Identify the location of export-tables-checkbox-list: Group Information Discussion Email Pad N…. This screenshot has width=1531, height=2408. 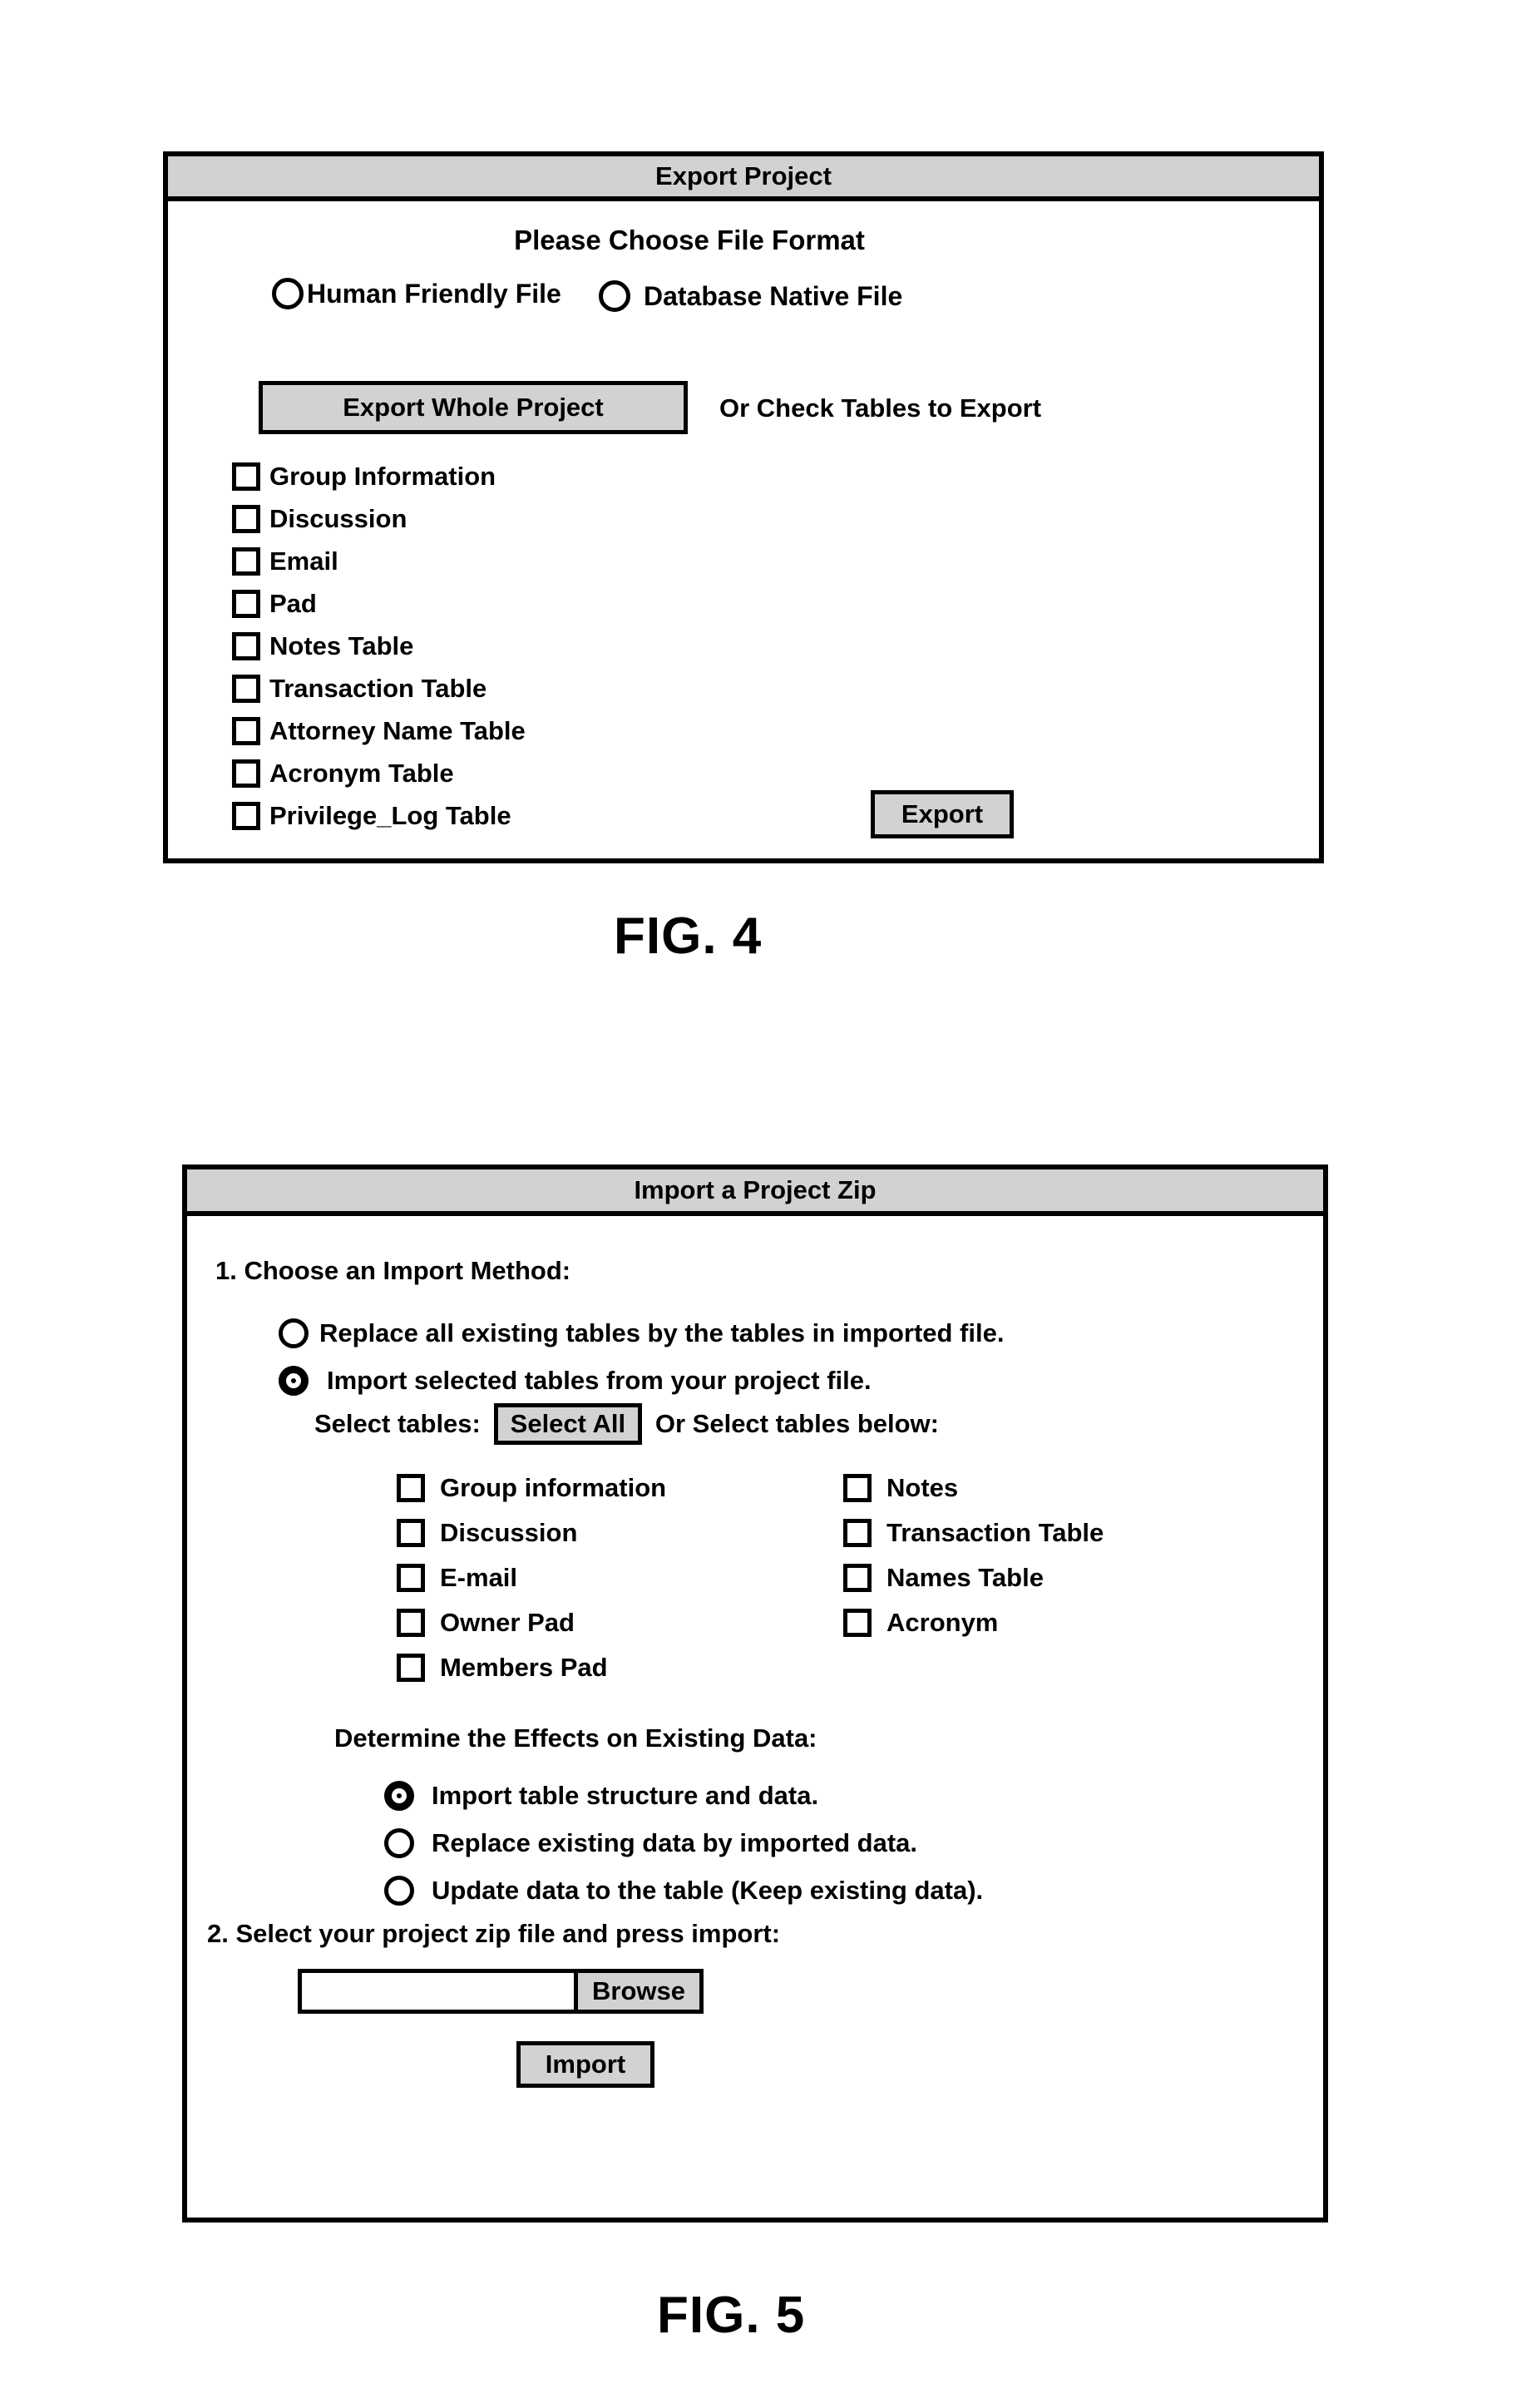
(379, 646).